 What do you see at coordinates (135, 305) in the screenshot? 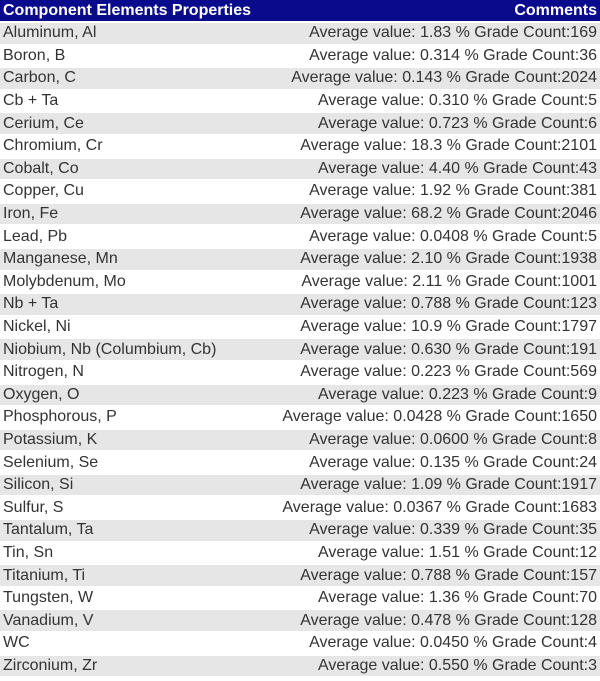
I see `element-name-cell: Nb + Ta` at bounding box center [135, 305].